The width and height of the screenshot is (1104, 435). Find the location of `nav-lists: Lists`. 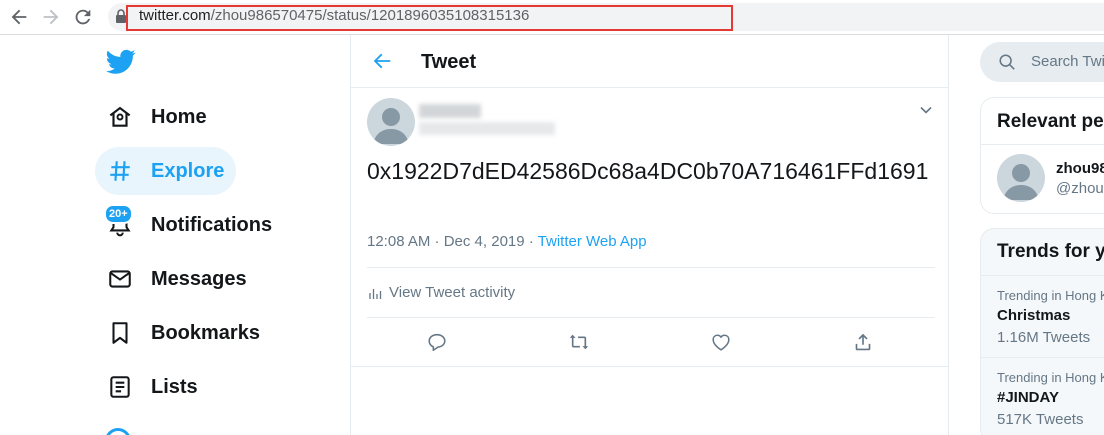

nav-lists: Lists is located at coordinates (152, 387).